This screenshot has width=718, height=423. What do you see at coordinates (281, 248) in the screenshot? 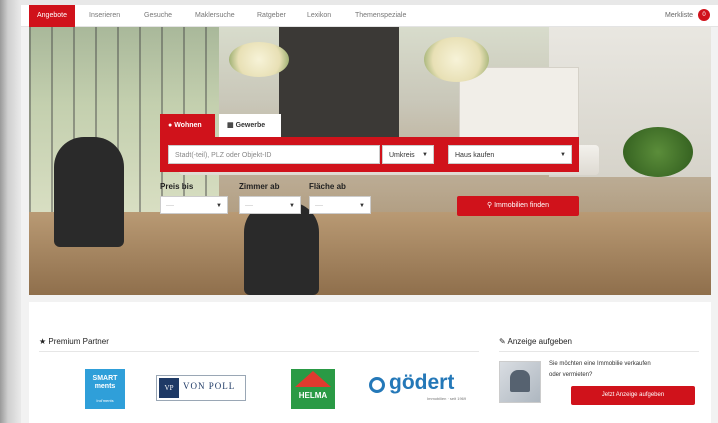
I see `chair-front` at bounding box center [281, 248].